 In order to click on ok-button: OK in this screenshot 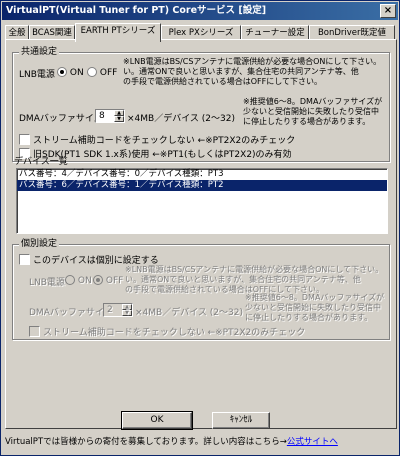, I will do `click(157, 420)`.